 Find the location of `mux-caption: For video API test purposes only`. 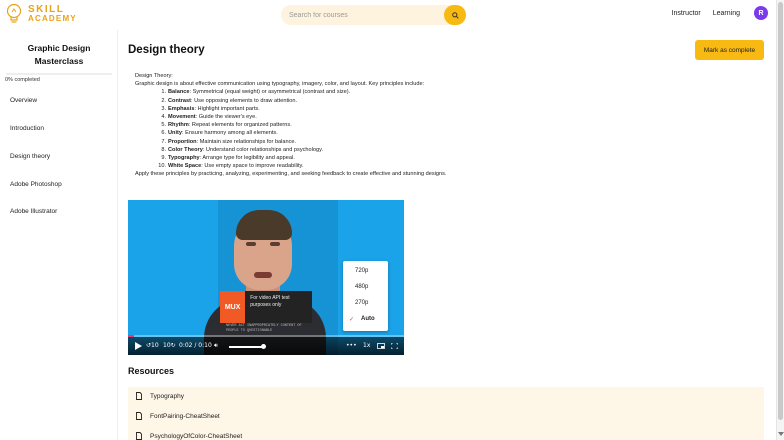

mux-caption: For video API test purposes only is located at coordinates (270, 301).